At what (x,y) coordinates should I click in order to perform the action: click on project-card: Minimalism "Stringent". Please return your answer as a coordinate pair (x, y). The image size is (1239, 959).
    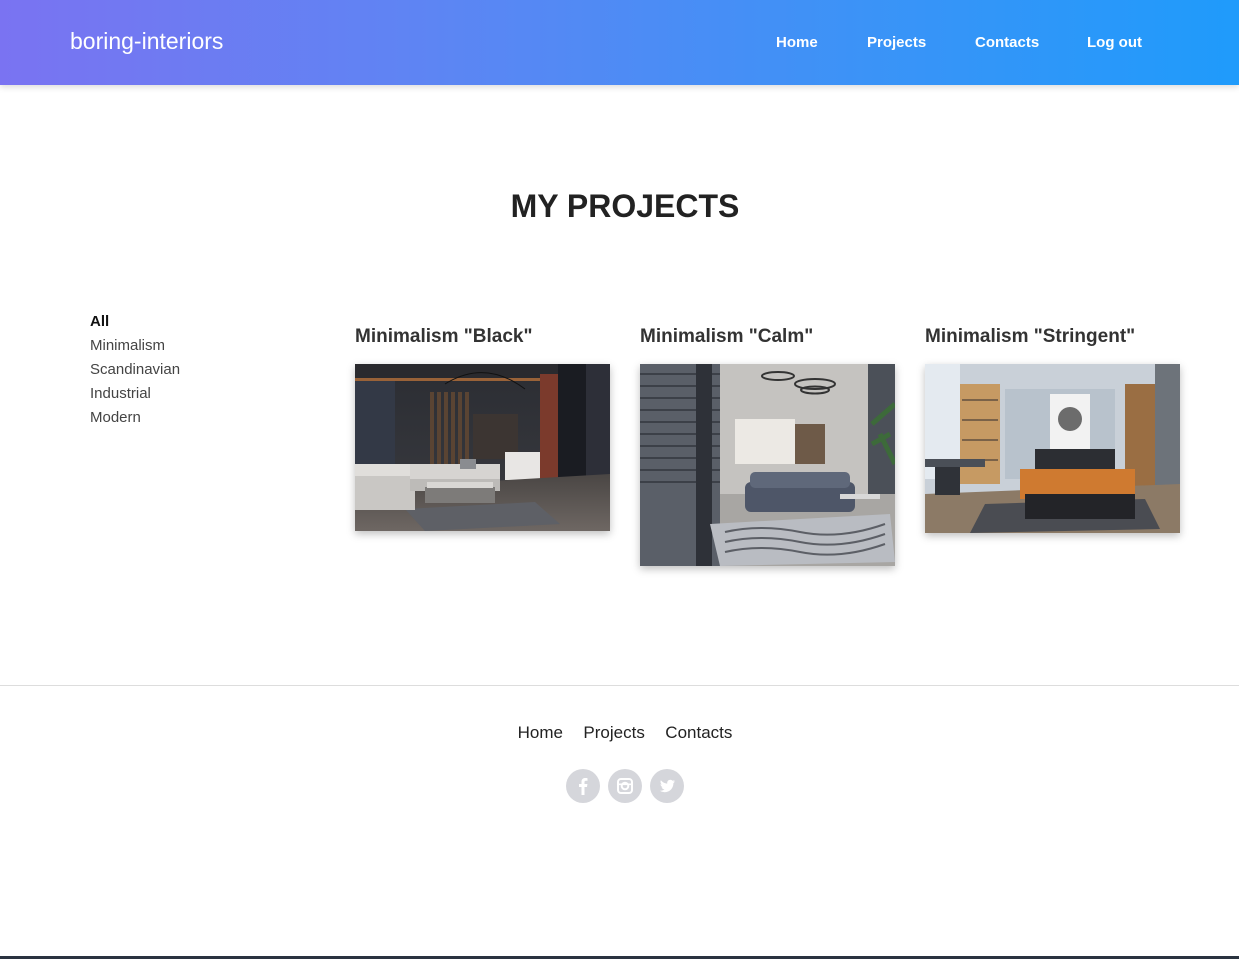
    Looking at the image, I should click on (1052, 428).